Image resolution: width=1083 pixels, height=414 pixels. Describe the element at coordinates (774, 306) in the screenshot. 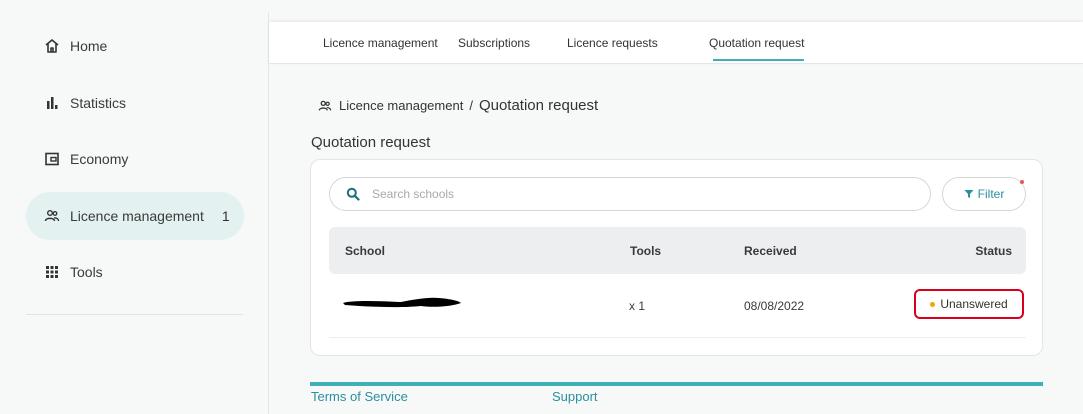

I see `cell-received: 08/08/2022` at that location.